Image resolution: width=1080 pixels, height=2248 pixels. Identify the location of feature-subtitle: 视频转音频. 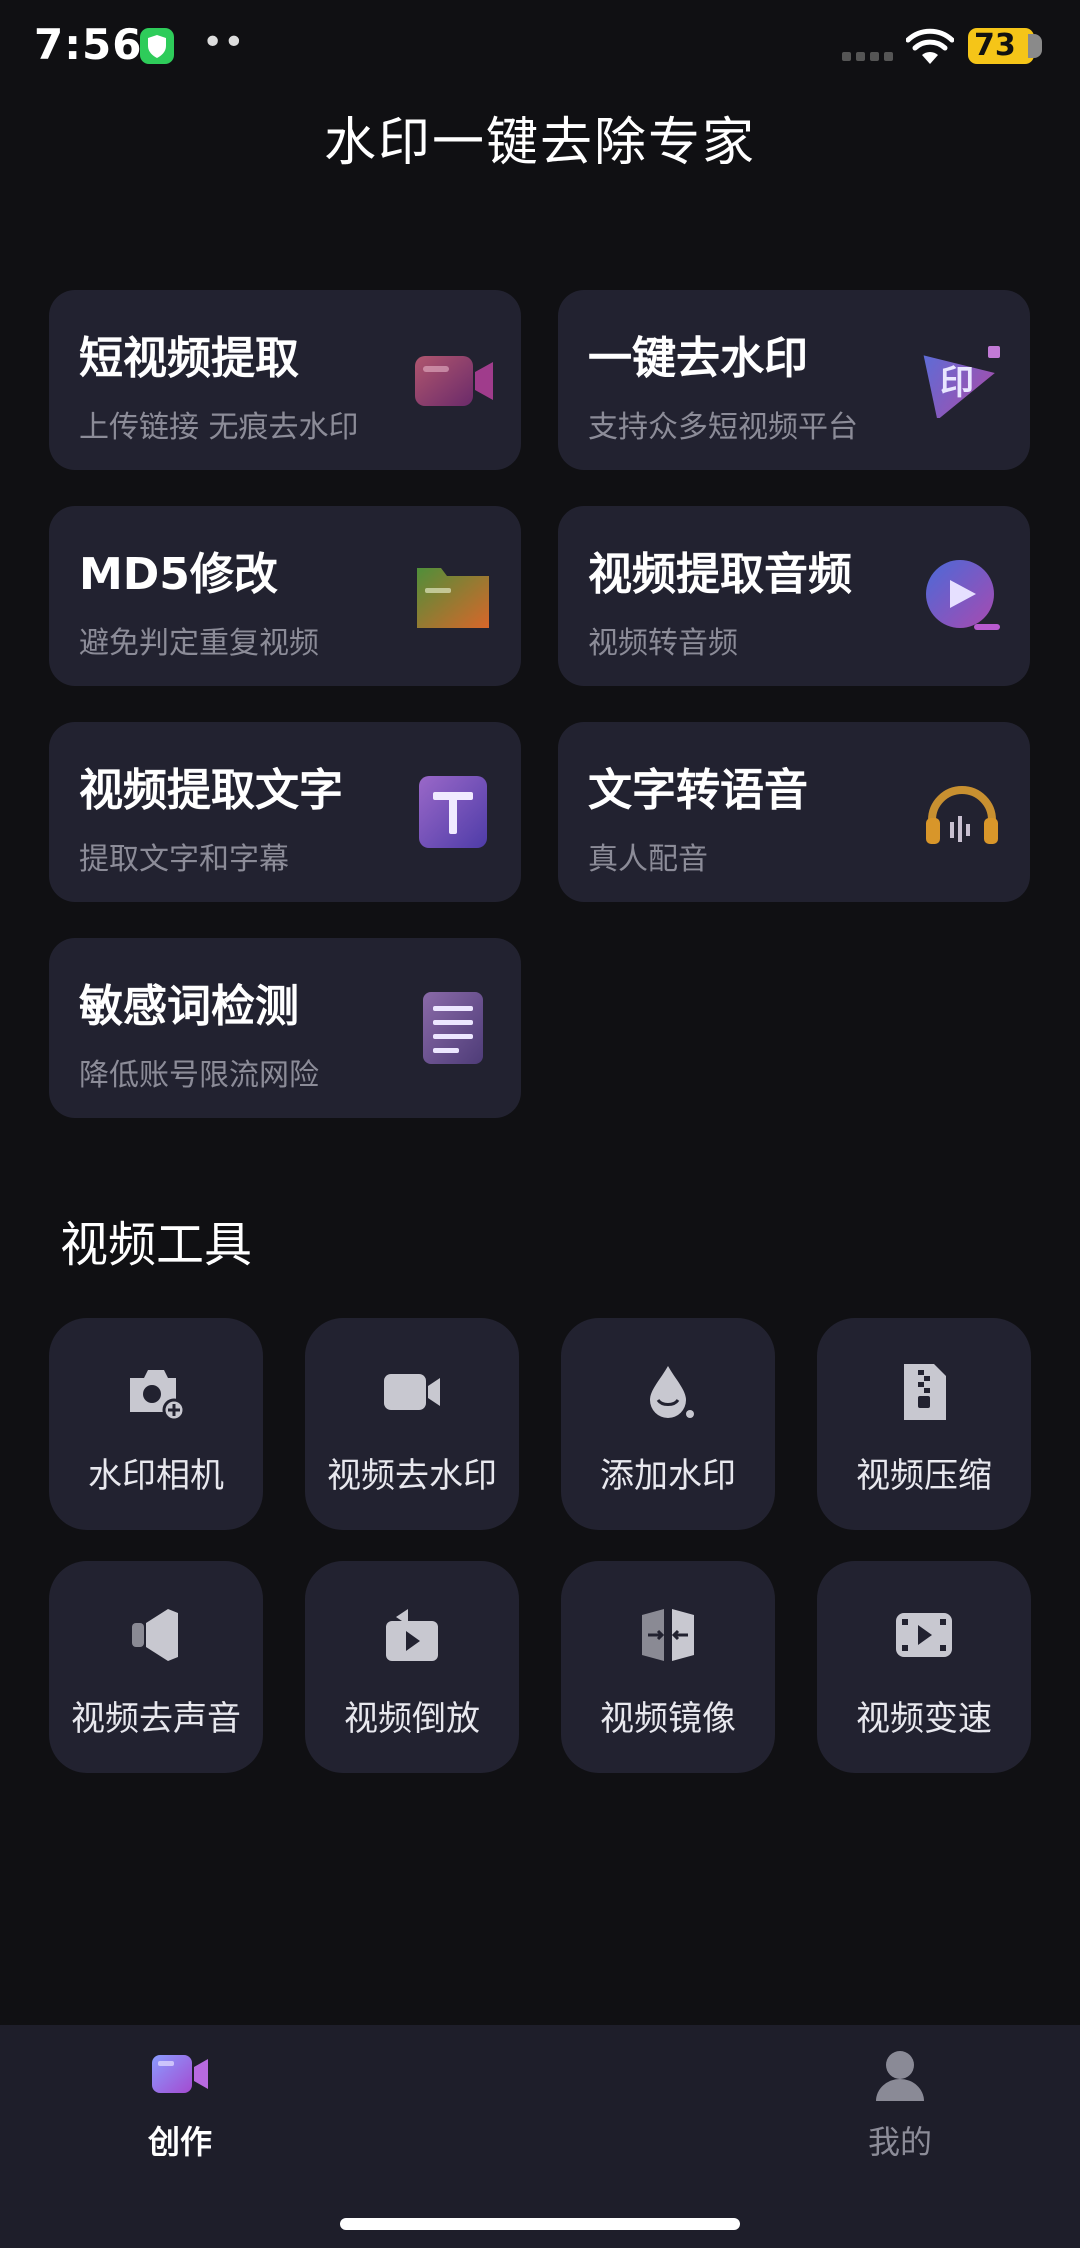
(663, 643).